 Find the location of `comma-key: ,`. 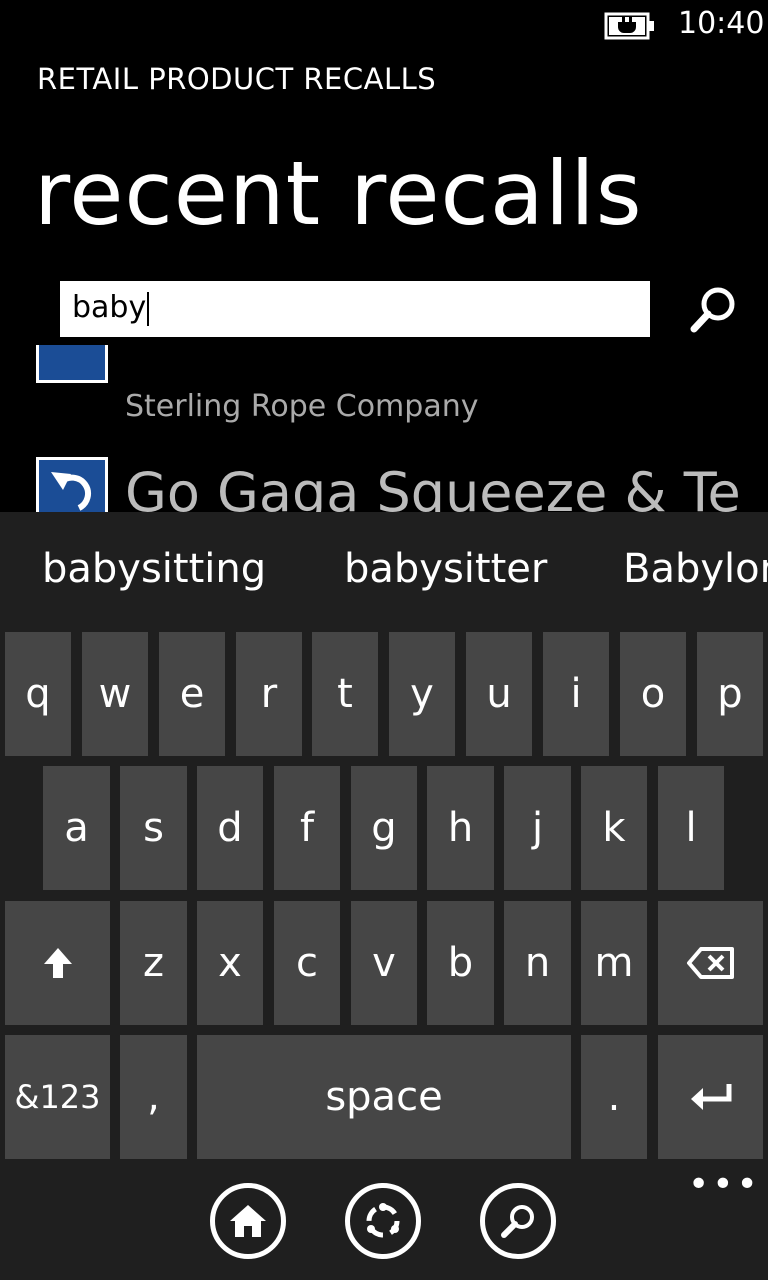

comma-key: , is located at coordinates (153, 1097).